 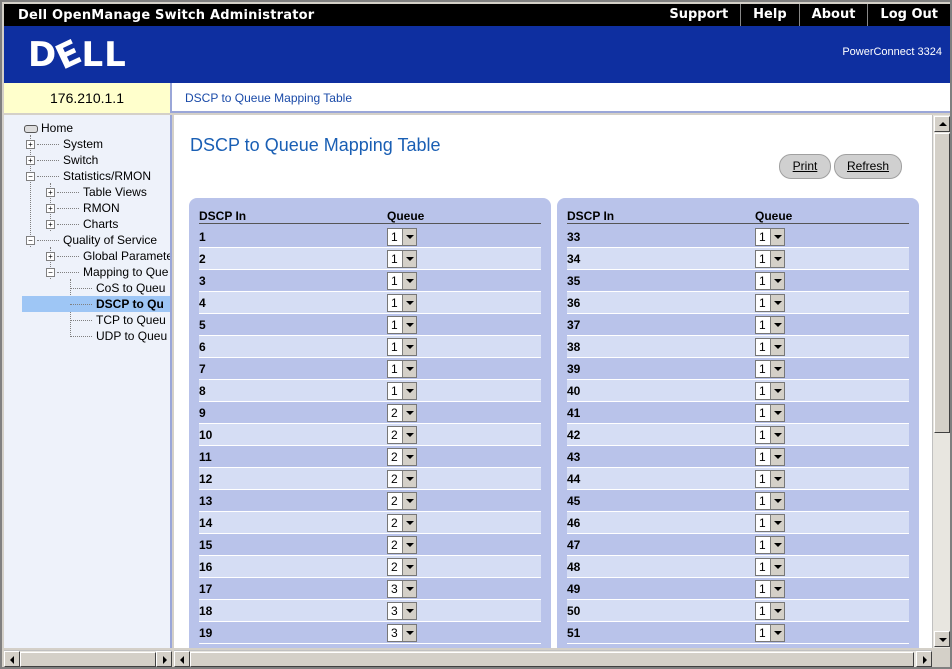 I want to click on sidebar-horizontal-scrollbar, so click(x=88, y=658).